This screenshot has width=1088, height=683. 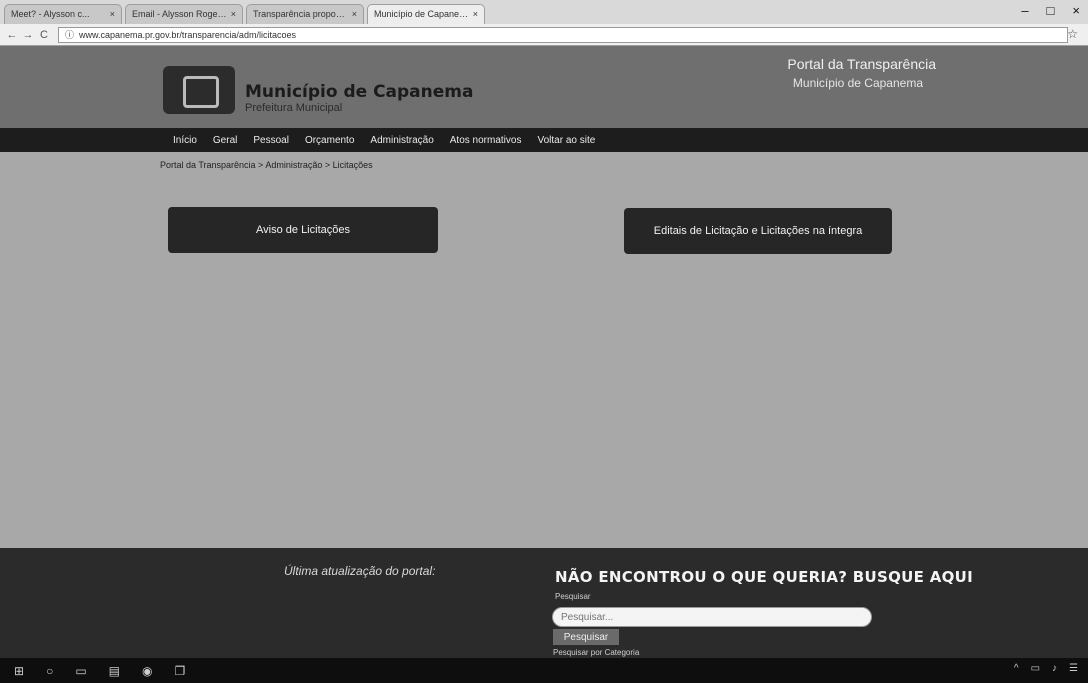 What do you see at coordinates (329, 140) in the screenshot?
I see `nav-item-orcamento: Orçamento` at bounding box center [329, 140].